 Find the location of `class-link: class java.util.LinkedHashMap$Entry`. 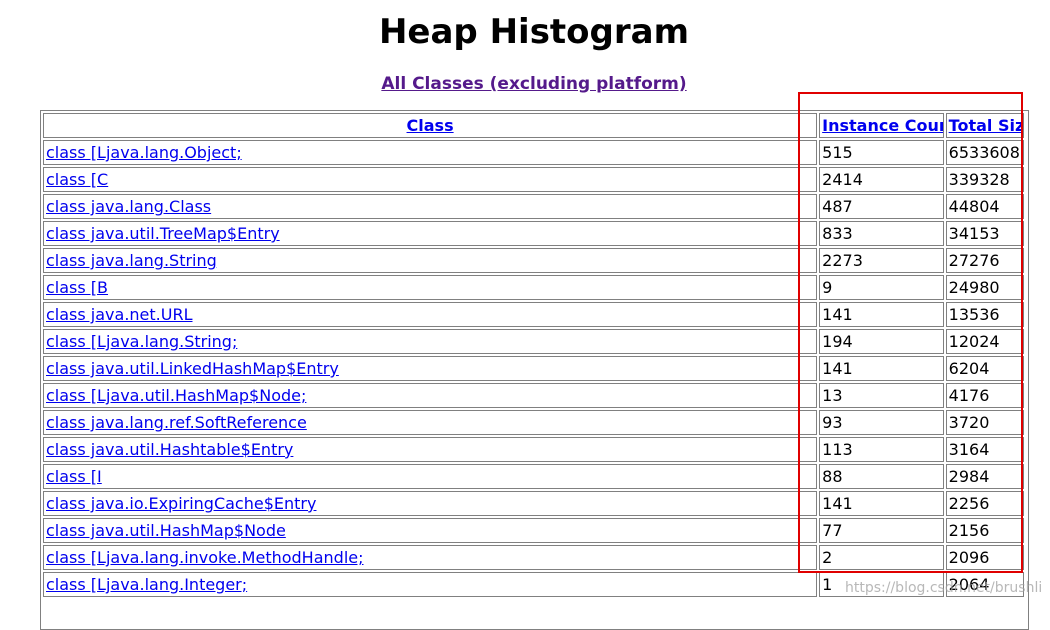

class-link: class java.util.LinkedHashMap$Entry is located at coordinates (192, 368).